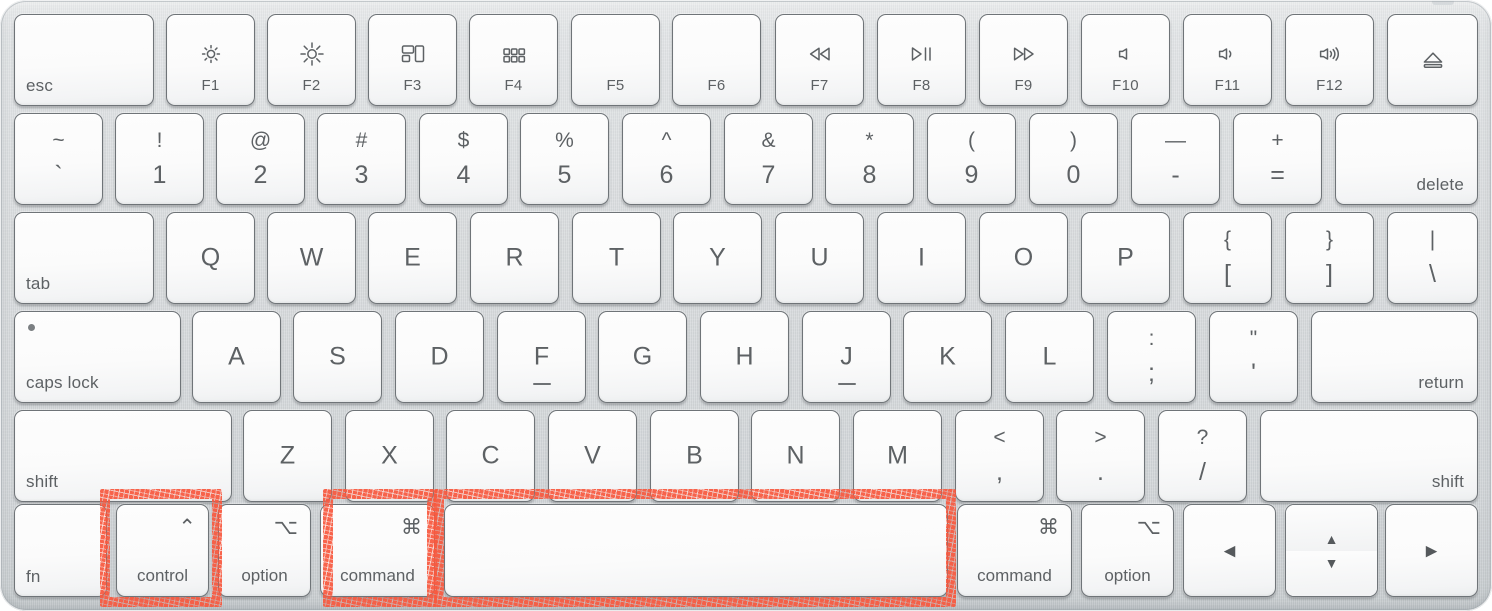 Image resolution: width=1492 pixels, height=611 pixels. I want to click on key-esc: esc, so click(84, 60).